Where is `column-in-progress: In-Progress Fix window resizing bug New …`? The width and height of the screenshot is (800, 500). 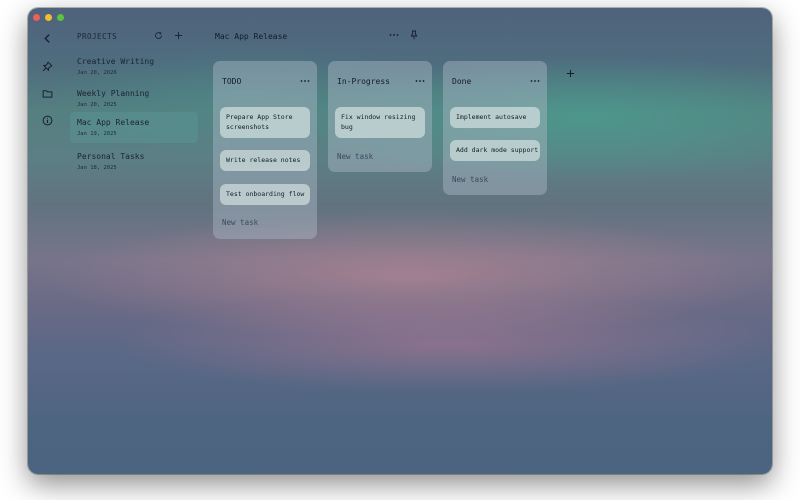 column-in-progress: In-Progress Fix window resizing bug New … is located at coordinates (380, 116).